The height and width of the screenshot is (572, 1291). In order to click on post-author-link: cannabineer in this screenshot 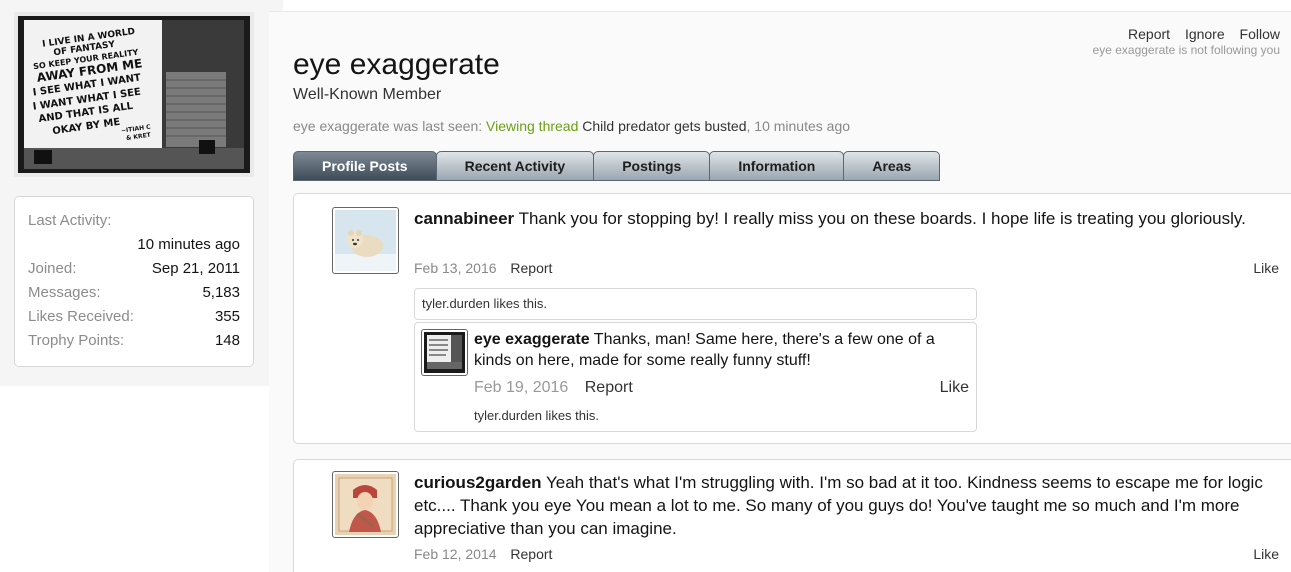, I will do `click(464, 218)`.